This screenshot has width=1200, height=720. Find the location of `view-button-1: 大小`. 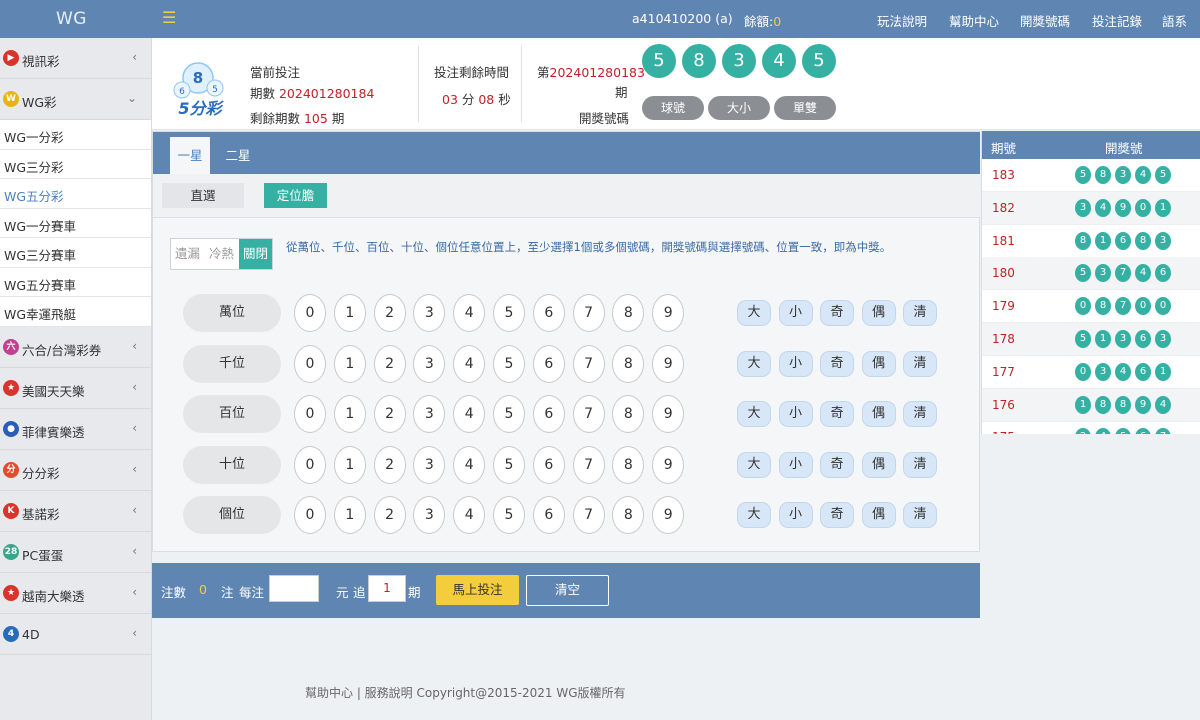

view-button-1: 大小 is located at coordinates (739, 108).